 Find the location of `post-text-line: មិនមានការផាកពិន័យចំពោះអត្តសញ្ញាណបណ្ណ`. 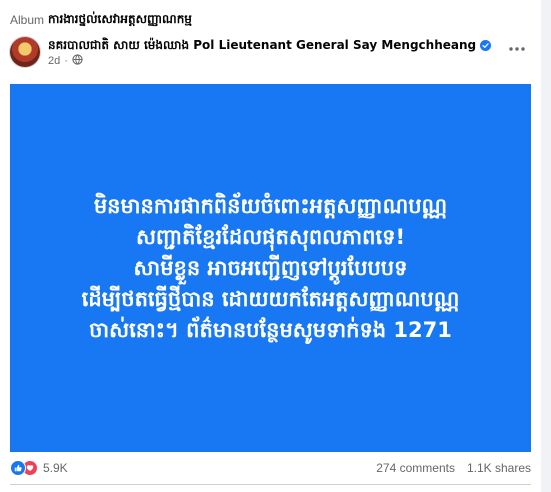

post-text-line: មិនមានការផាកពិន័យចំពោះអត្តសញ្ញាណបណ្ណ is located at coordinates (270, 205).